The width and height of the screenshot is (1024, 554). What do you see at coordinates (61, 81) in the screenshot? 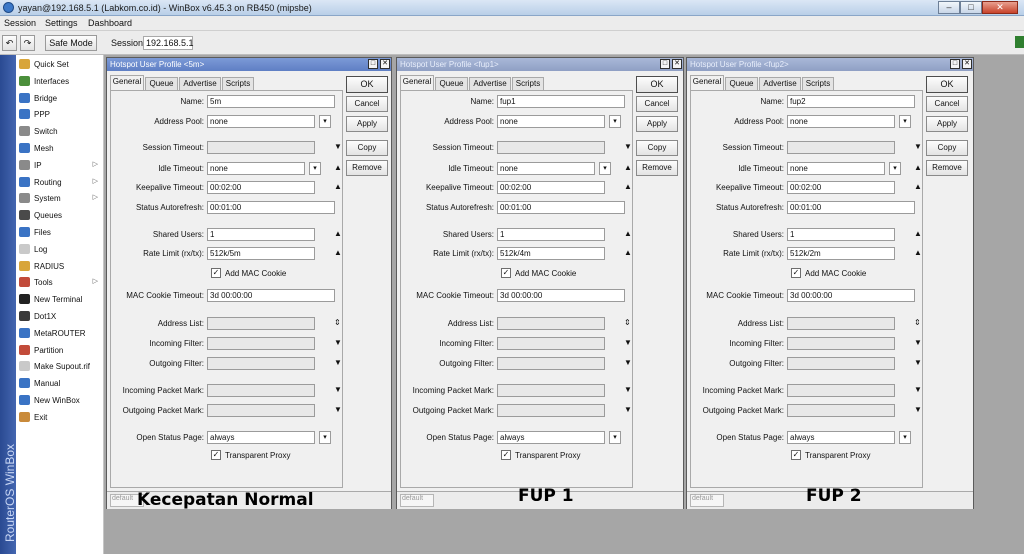
I see `sidebar-item-interfaces: Interfaces` at bounding box center [61, 81].